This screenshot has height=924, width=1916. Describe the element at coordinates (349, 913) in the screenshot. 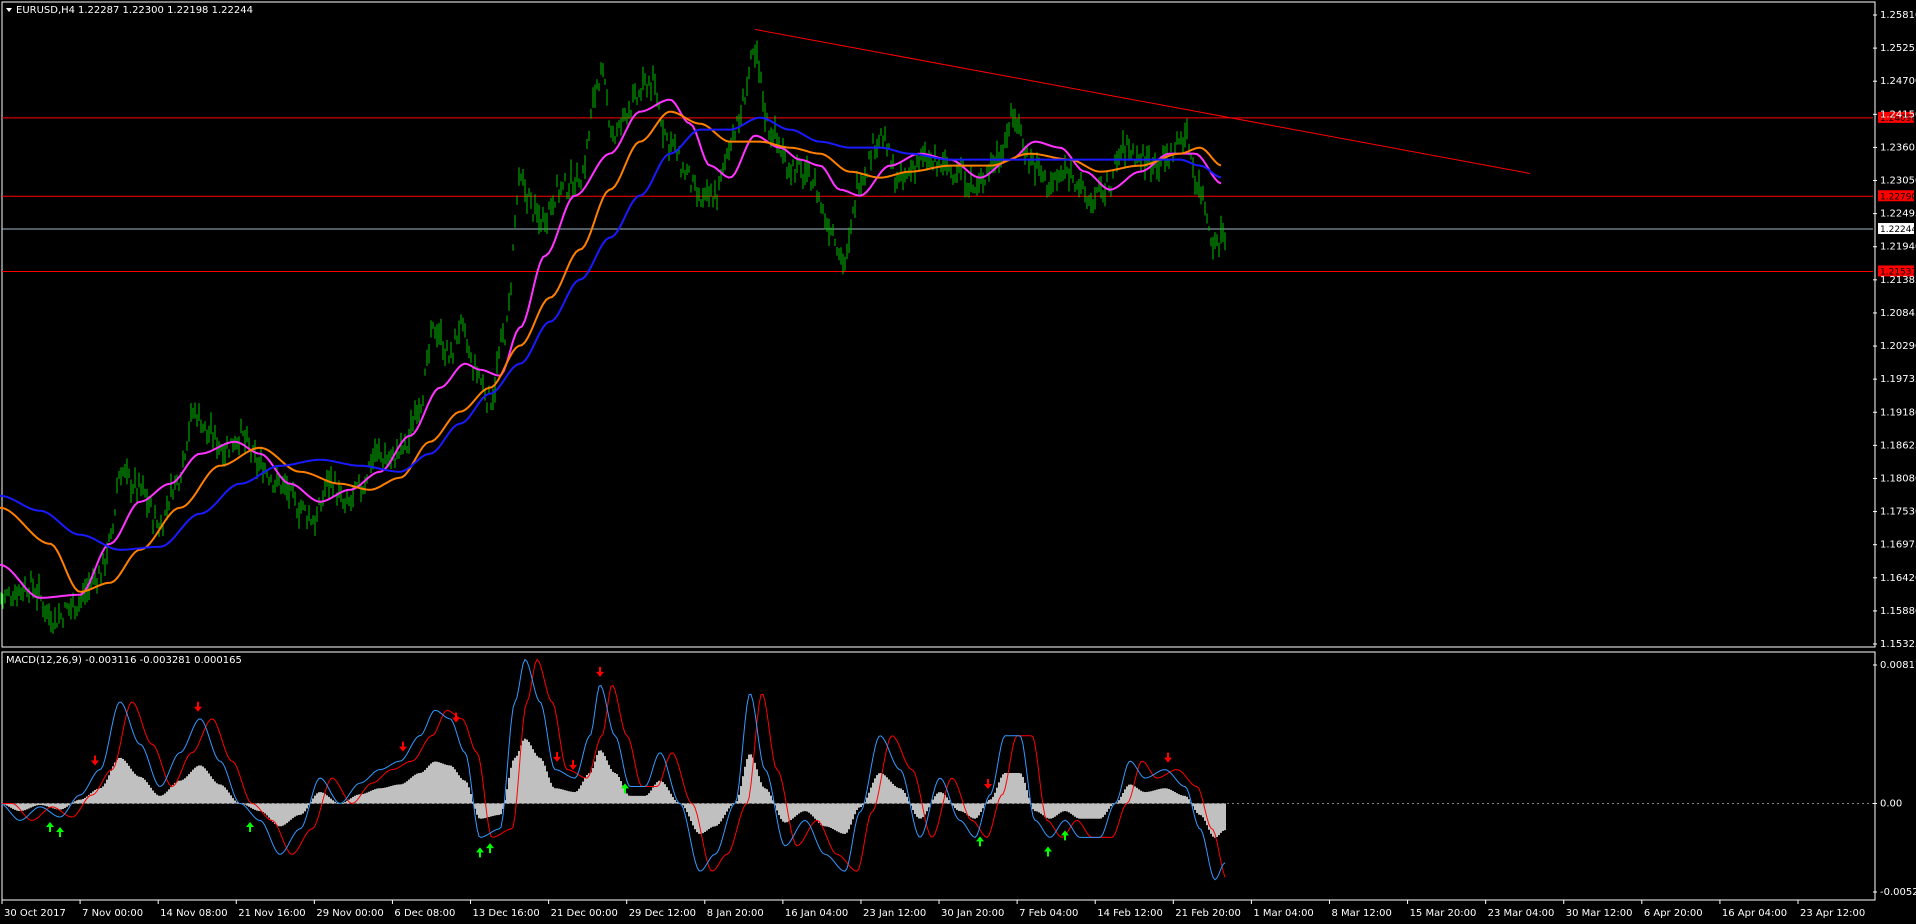

I see `time-axis-label: 29 Nov 00:00` at that location.